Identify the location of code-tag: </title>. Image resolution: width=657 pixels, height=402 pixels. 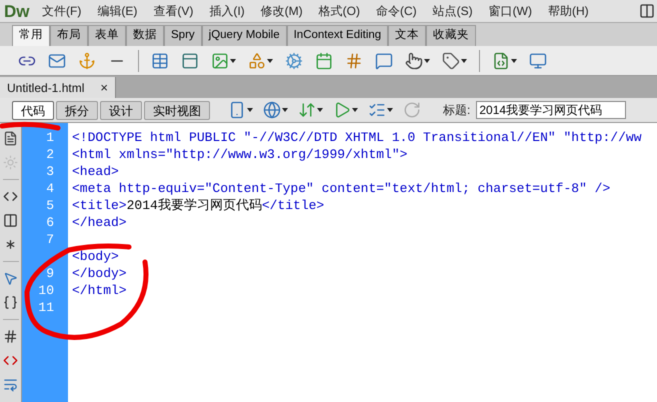
(293, 205).